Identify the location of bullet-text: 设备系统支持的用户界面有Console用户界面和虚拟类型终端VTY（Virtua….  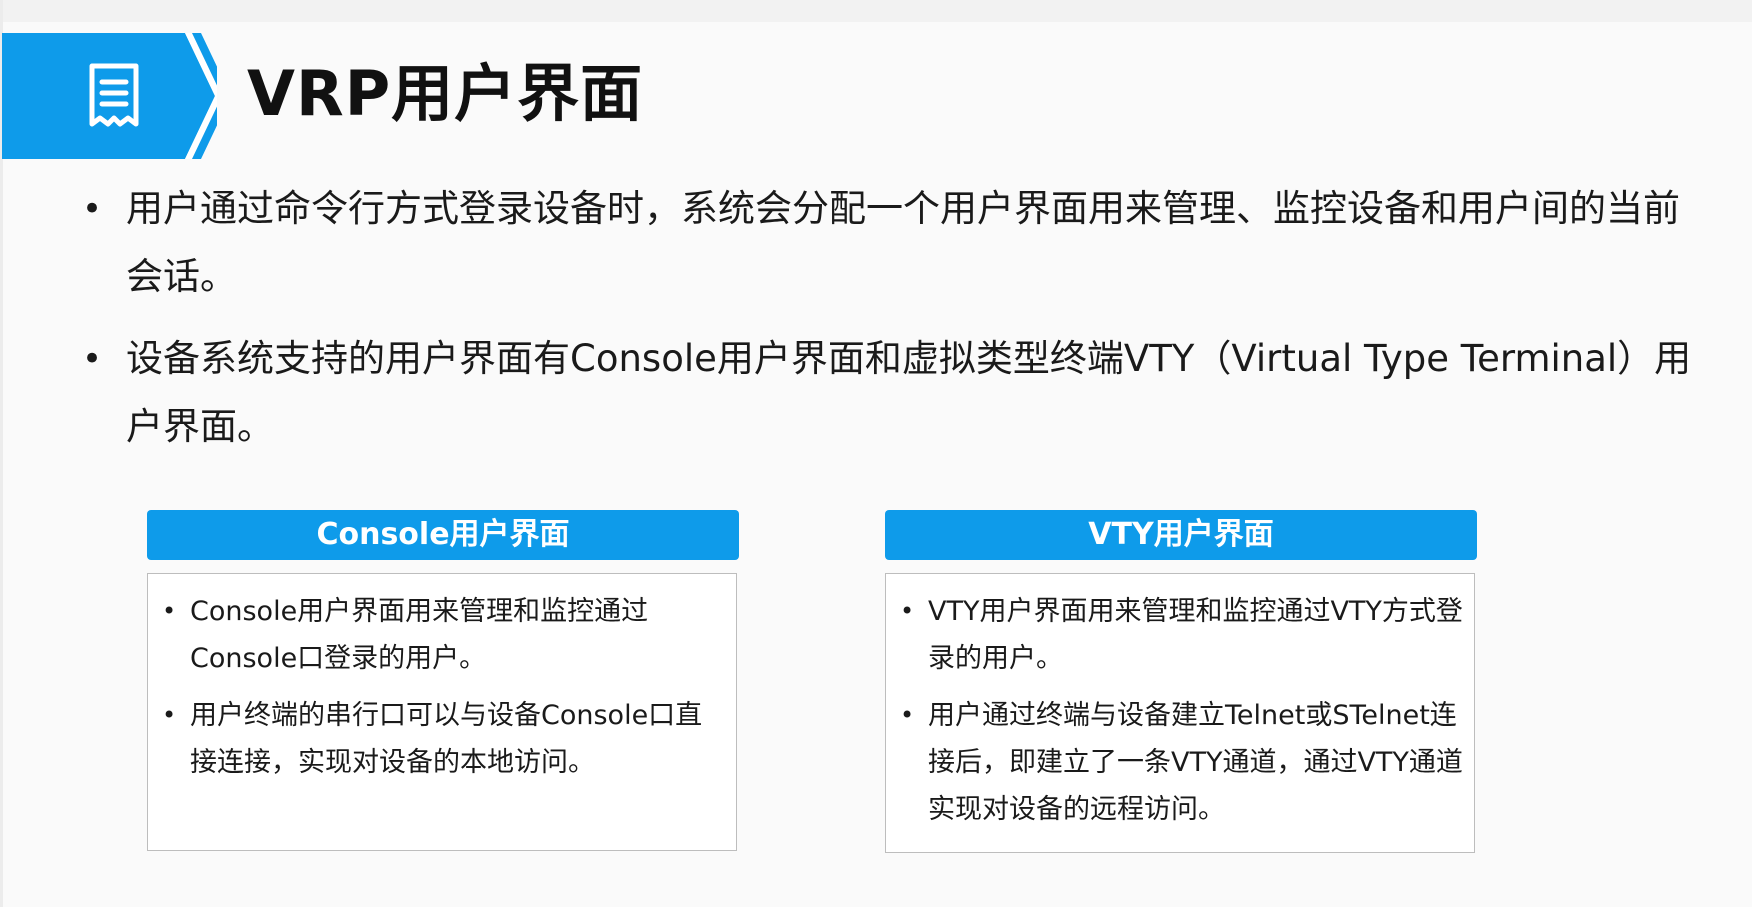
(909, 392).